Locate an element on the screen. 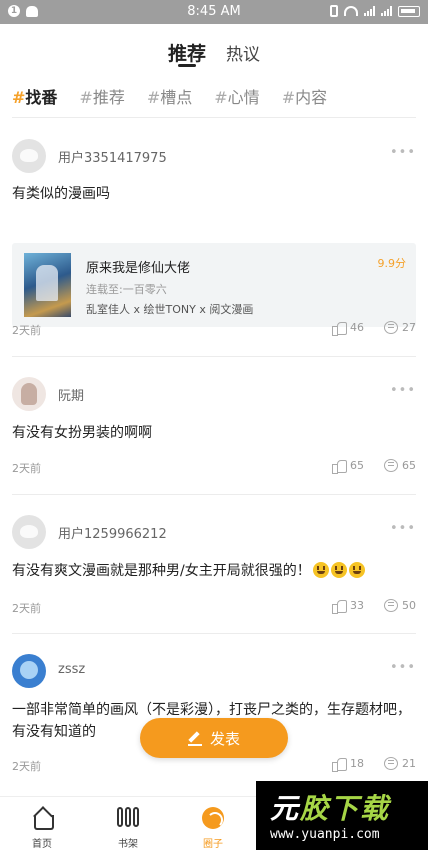 This screenshot has height=850, width=428. post-content: 有类似的漫画吗 is located at coordinates (61, 194).